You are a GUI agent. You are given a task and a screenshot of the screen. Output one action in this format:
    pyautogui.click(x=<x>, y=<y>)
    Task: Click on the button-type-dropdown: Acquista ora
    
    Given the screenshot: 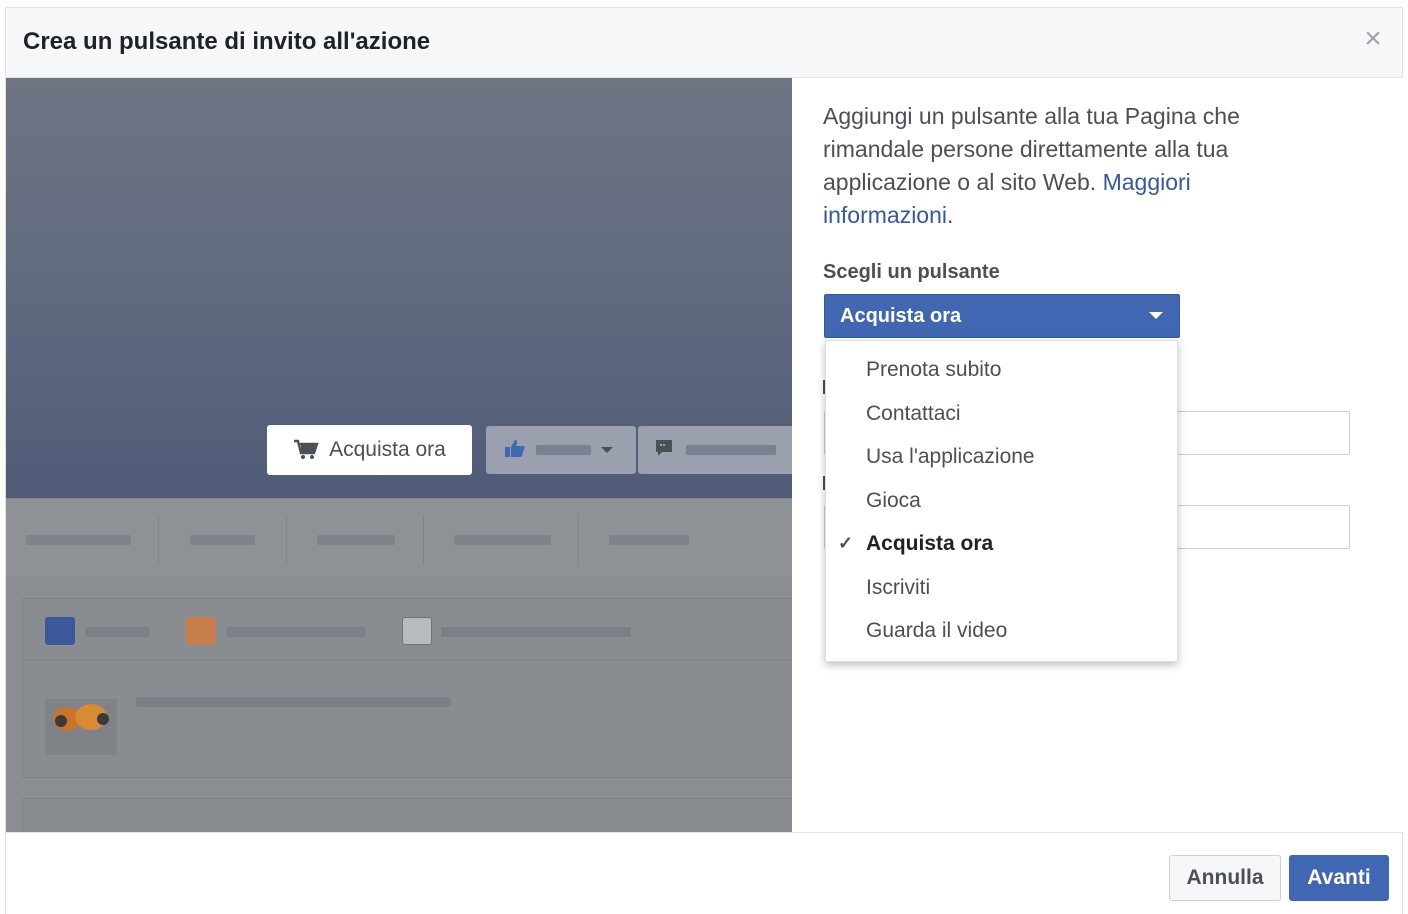 What is the action you would take?
    pyautogui.click(x=1002, y=316)
    